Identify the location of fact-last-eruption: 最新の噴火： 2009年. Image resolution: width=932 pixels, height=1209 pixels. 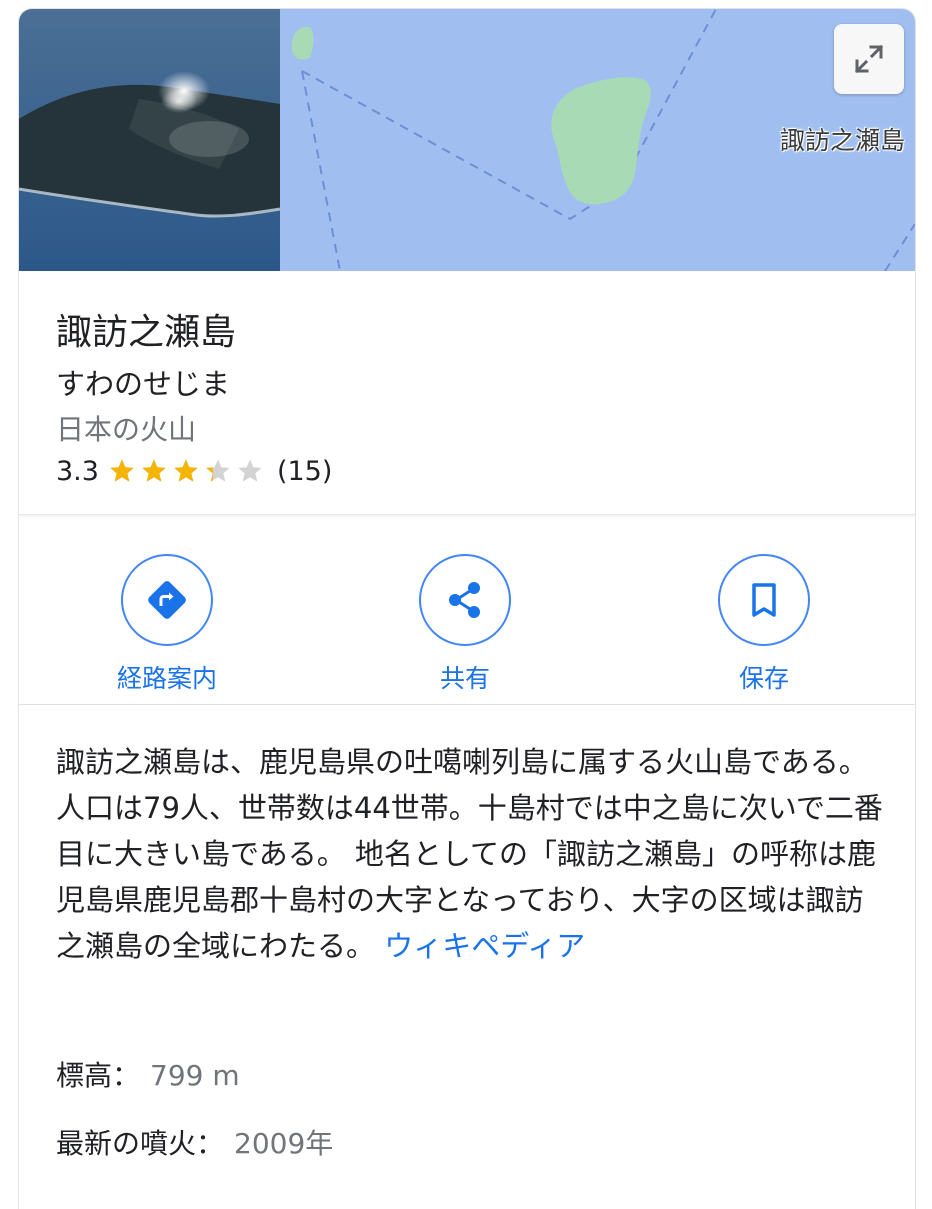
(194, 1142).